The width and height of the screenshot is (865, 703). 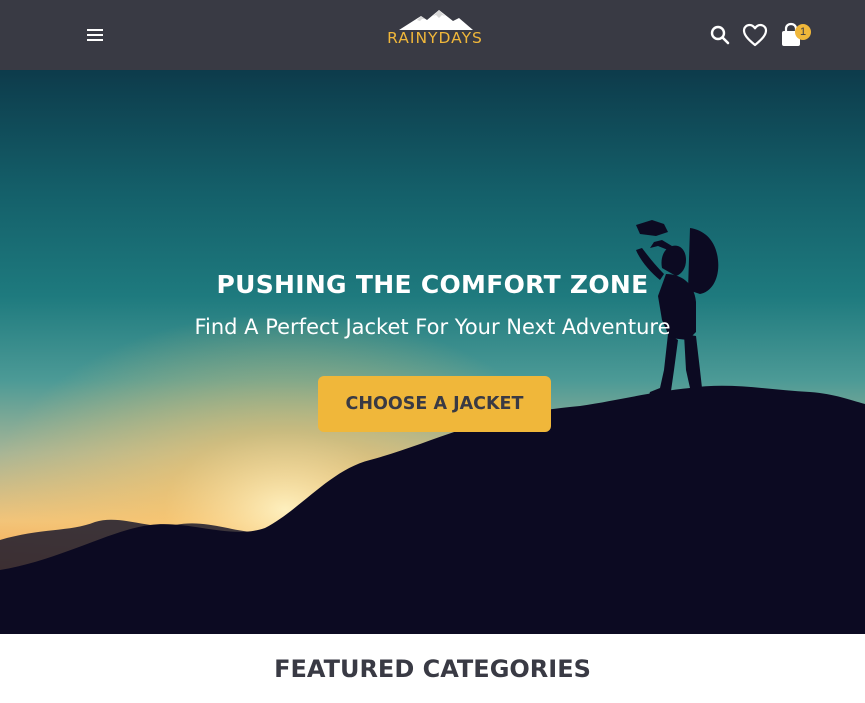 I want to click on featured-categories-title: FEATURED CATEGORIES, so click(x=432, y=669).